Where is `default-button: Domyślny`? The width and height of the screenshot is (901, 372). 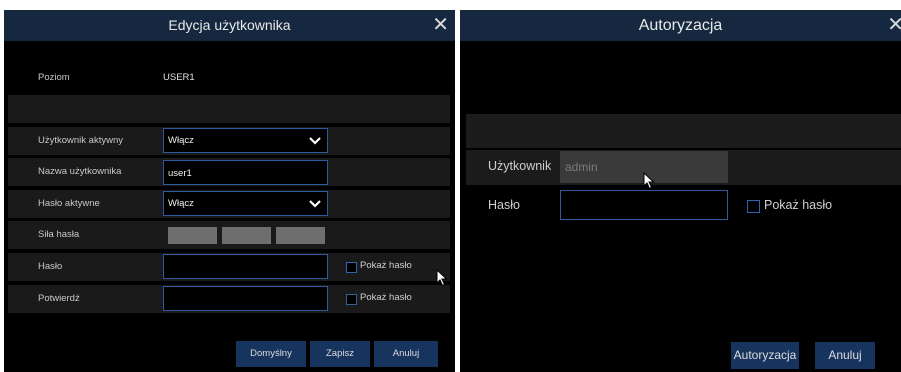 default-button: Domyślny is located at coordinates (271, 354).